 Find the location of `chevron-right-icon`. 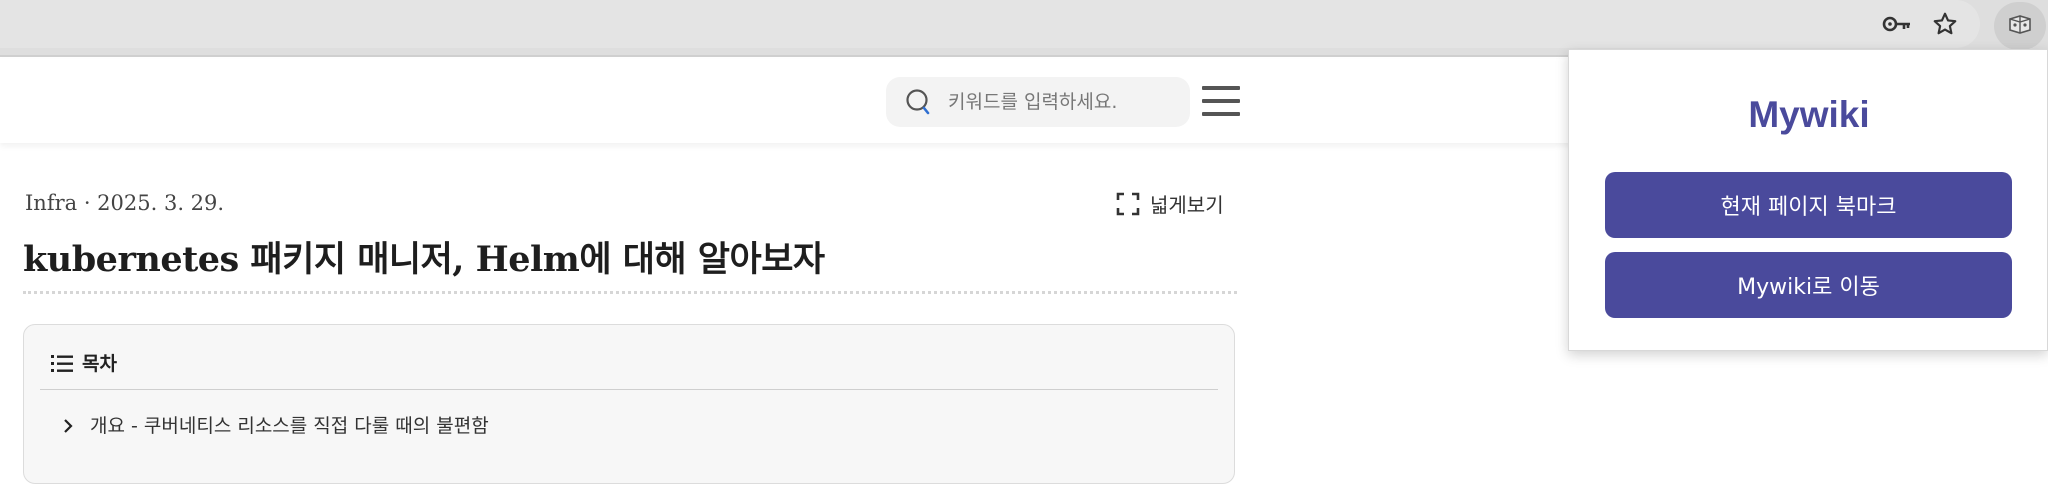

chevron-right-icon is located at coordinates (68, 425).